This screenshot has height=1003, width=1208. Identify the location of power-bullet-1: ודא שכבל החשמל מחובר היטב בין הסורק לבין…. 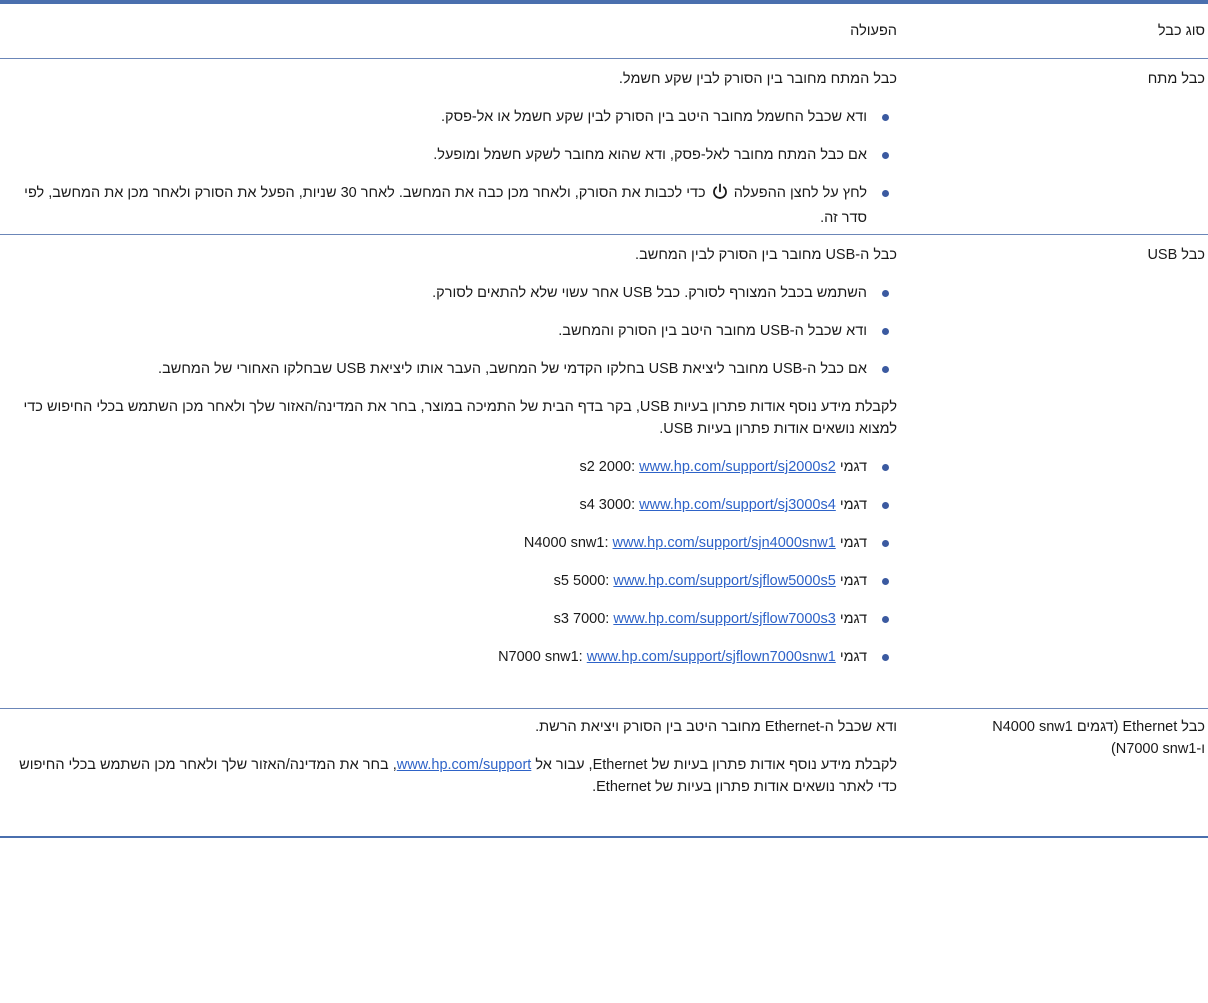
(452, 117).